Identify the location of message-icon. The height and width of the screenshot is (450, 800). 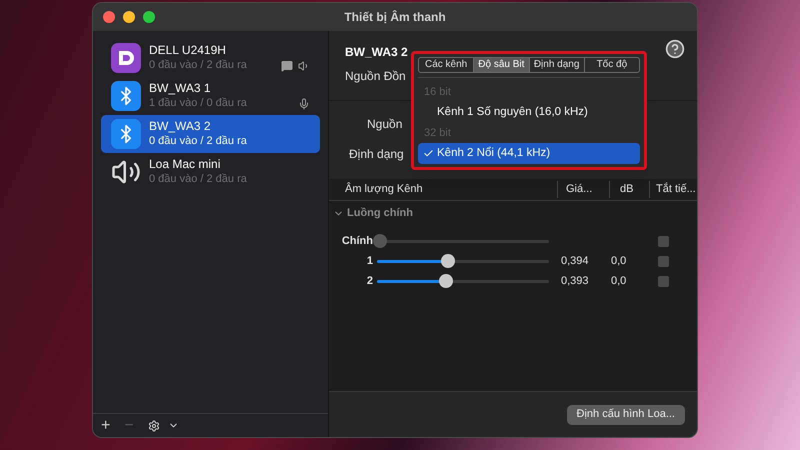
(287, 66).